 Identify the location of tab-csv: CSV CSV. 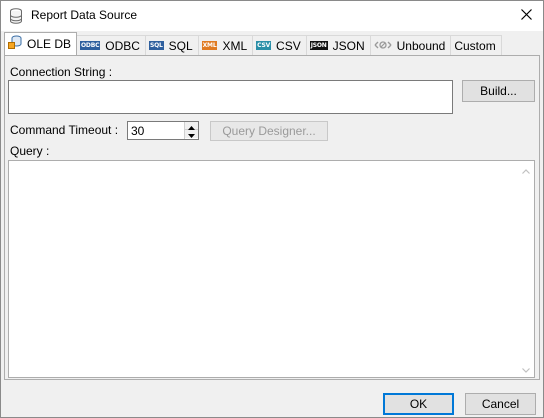
(280, 45).